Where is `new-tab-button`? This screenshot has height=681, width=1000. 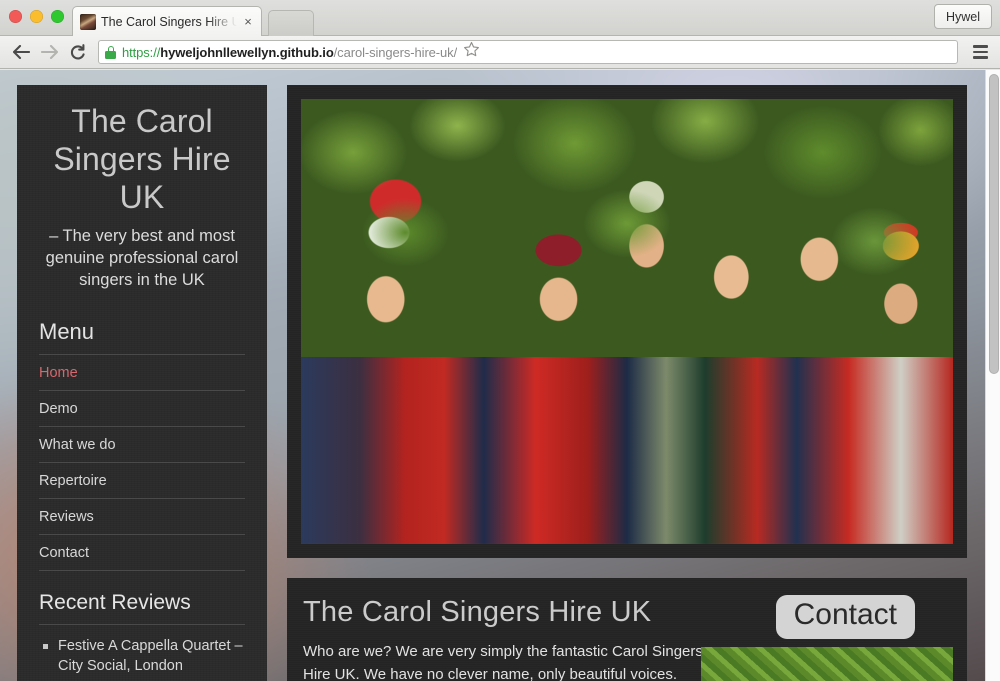
new-tab-button is located at coordinates (291, 23).